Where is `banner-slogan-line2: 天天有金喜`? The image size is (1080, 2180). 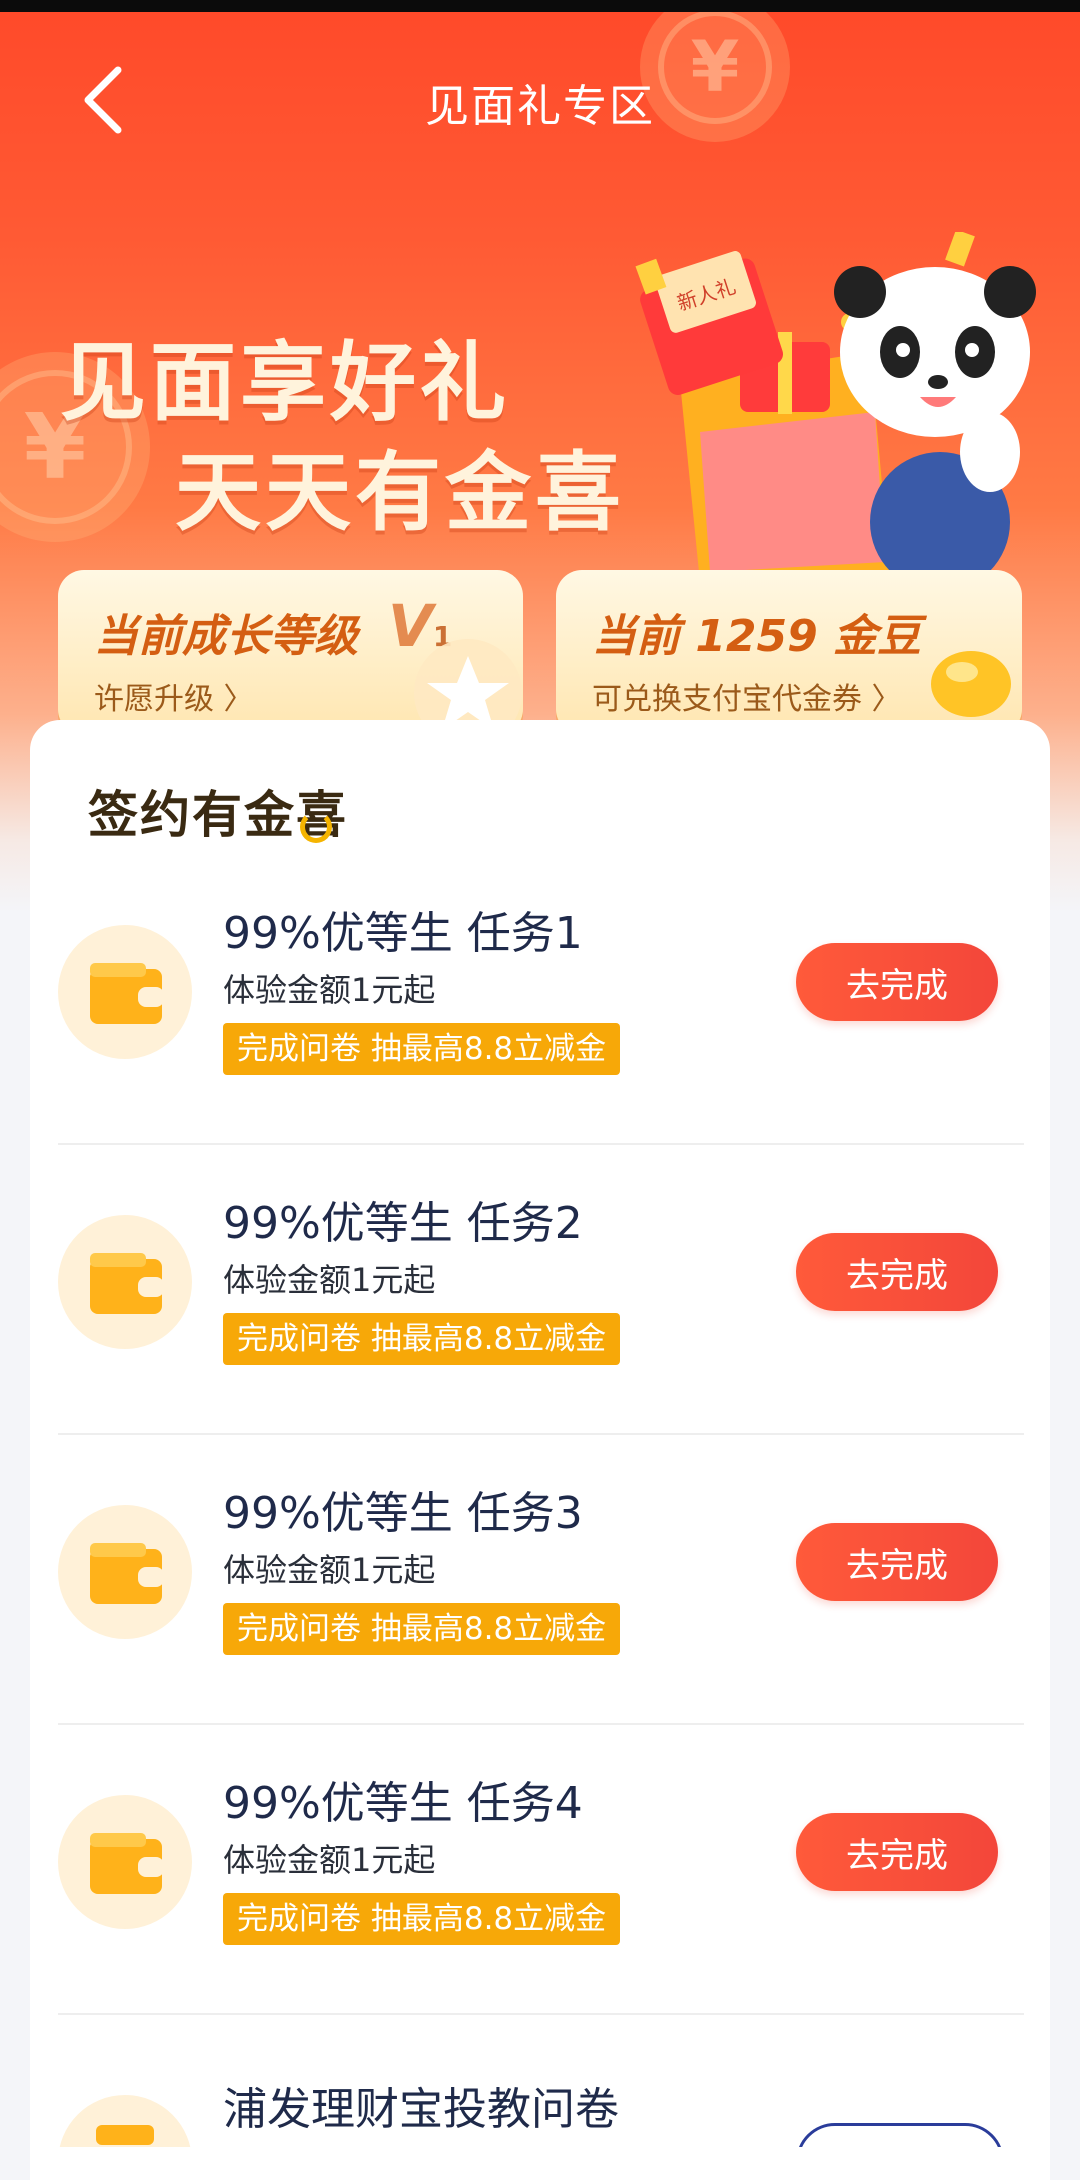
banner-slogan-line2: 天天有金喜 is located at coordinates (400, 493).